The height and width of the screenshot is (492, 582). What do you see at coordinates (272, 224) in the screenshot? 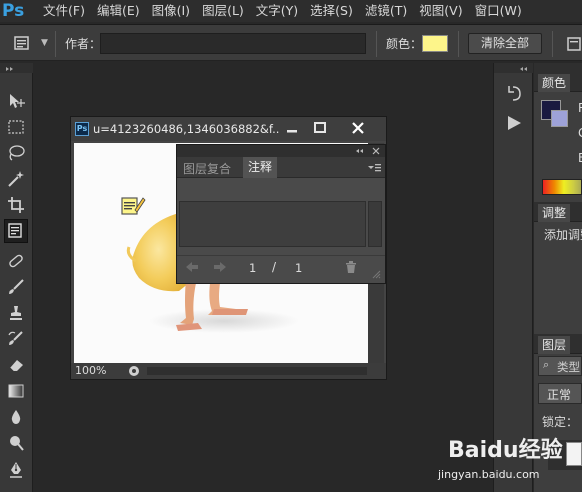
I see `note-text-area` at bounding box center [272, 224].